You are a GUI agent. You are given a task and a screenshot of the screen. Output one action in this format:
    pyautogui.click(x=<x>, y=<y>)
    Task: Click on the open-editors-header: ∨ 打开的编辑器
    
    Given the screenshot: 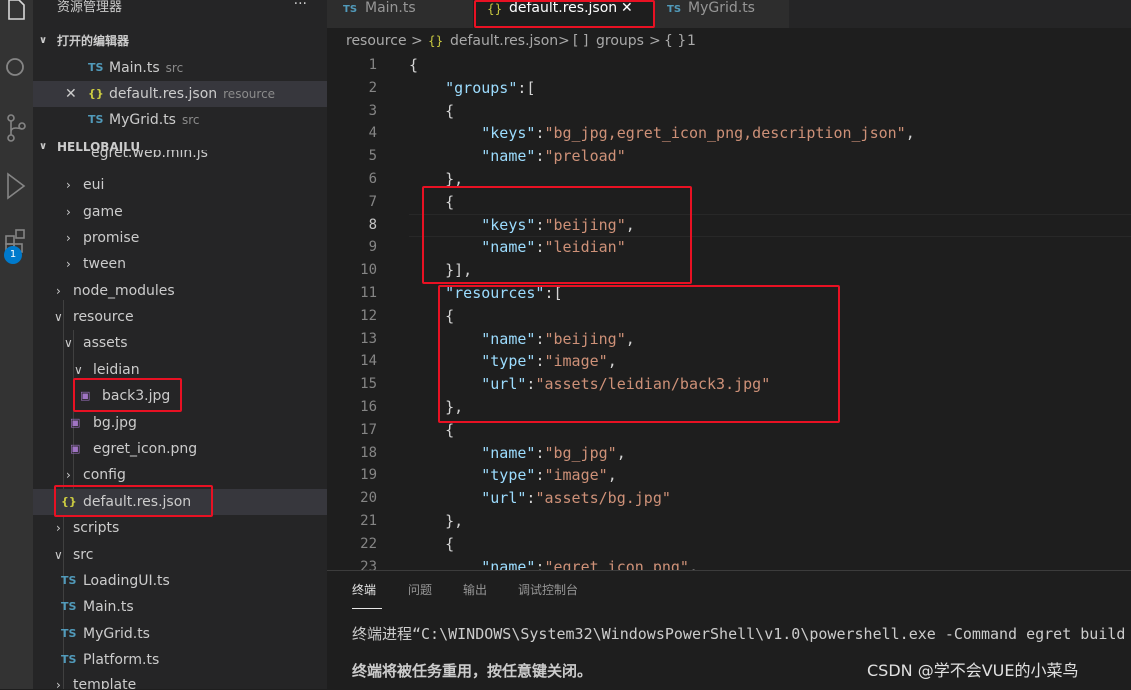 What is the action you would take?
    pyautogui.click(x=180, y=41)
    